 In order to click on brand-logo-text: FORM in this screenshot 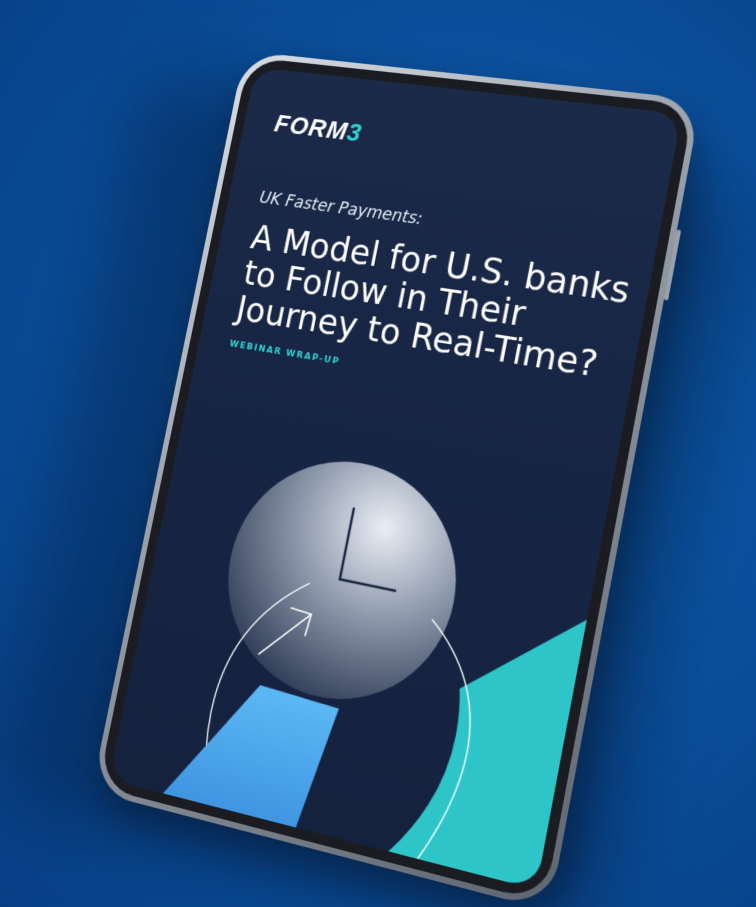, I will do `click(311, 127)`.